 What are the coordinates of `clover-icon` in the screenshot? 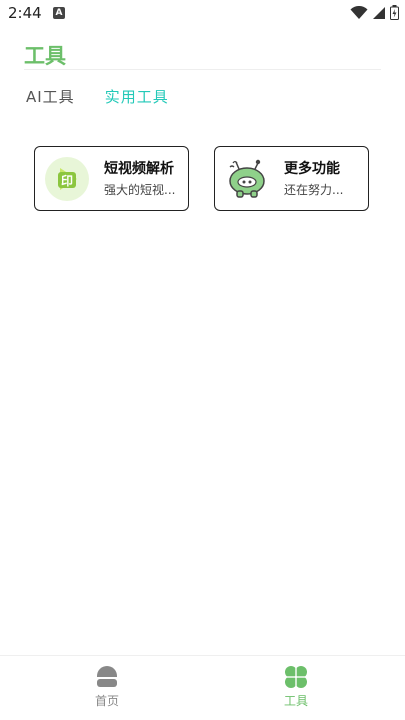 It's located at (296, 677).